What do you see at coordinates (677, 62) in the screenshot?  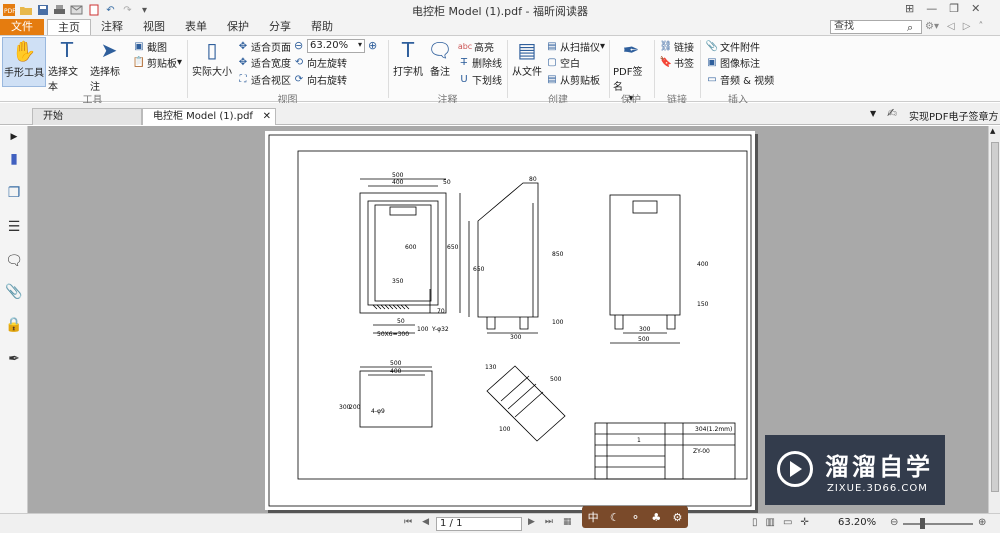 I see `bookmark-button: 🔖 书签` at bounding box center [677, 62].